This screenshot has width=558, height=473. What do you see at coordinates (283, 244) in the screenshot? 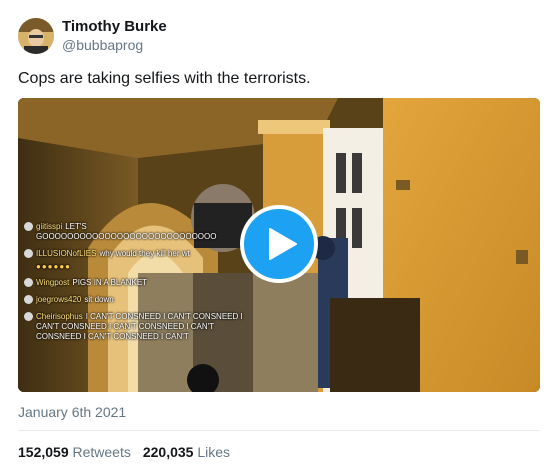
I see `play-icon` at bounding box center [283, 244].